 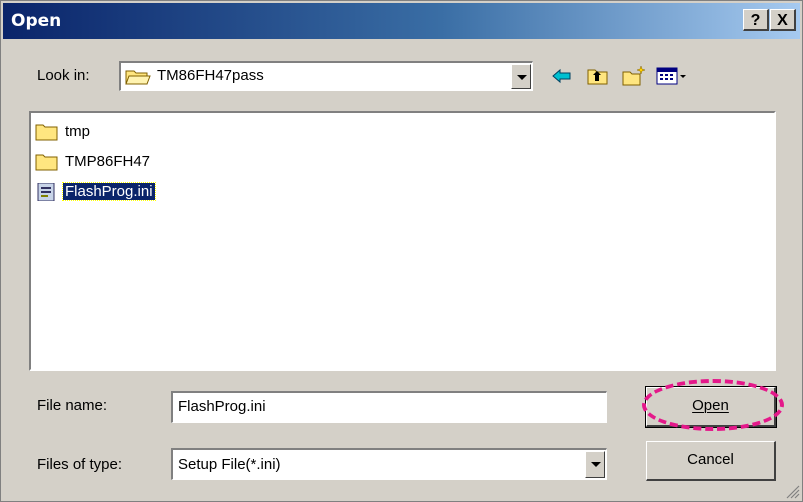 I want to click on folder-open-icon, so click(x=138, y=77).